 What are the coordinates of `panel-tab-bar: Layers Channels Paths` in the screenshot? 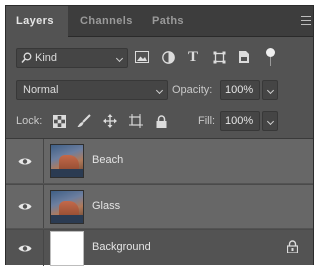 It's located at (159, 22).